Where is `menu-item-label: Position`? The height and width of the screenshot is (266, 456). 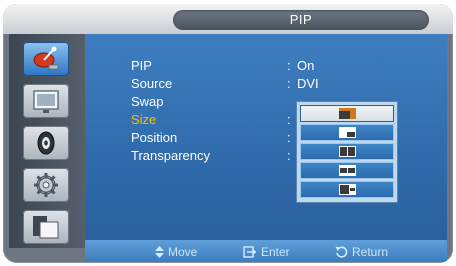
menu-item-label: Position is located at coordinates (154, 137).